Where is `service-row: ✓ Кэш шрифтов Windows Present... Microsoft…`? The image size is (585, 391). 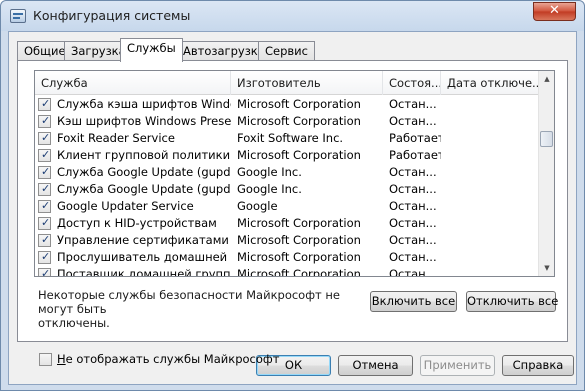 service-row: ✓ Кэш шрифтов Windows Present... Microsoft… is located at coordinates (287, 121).